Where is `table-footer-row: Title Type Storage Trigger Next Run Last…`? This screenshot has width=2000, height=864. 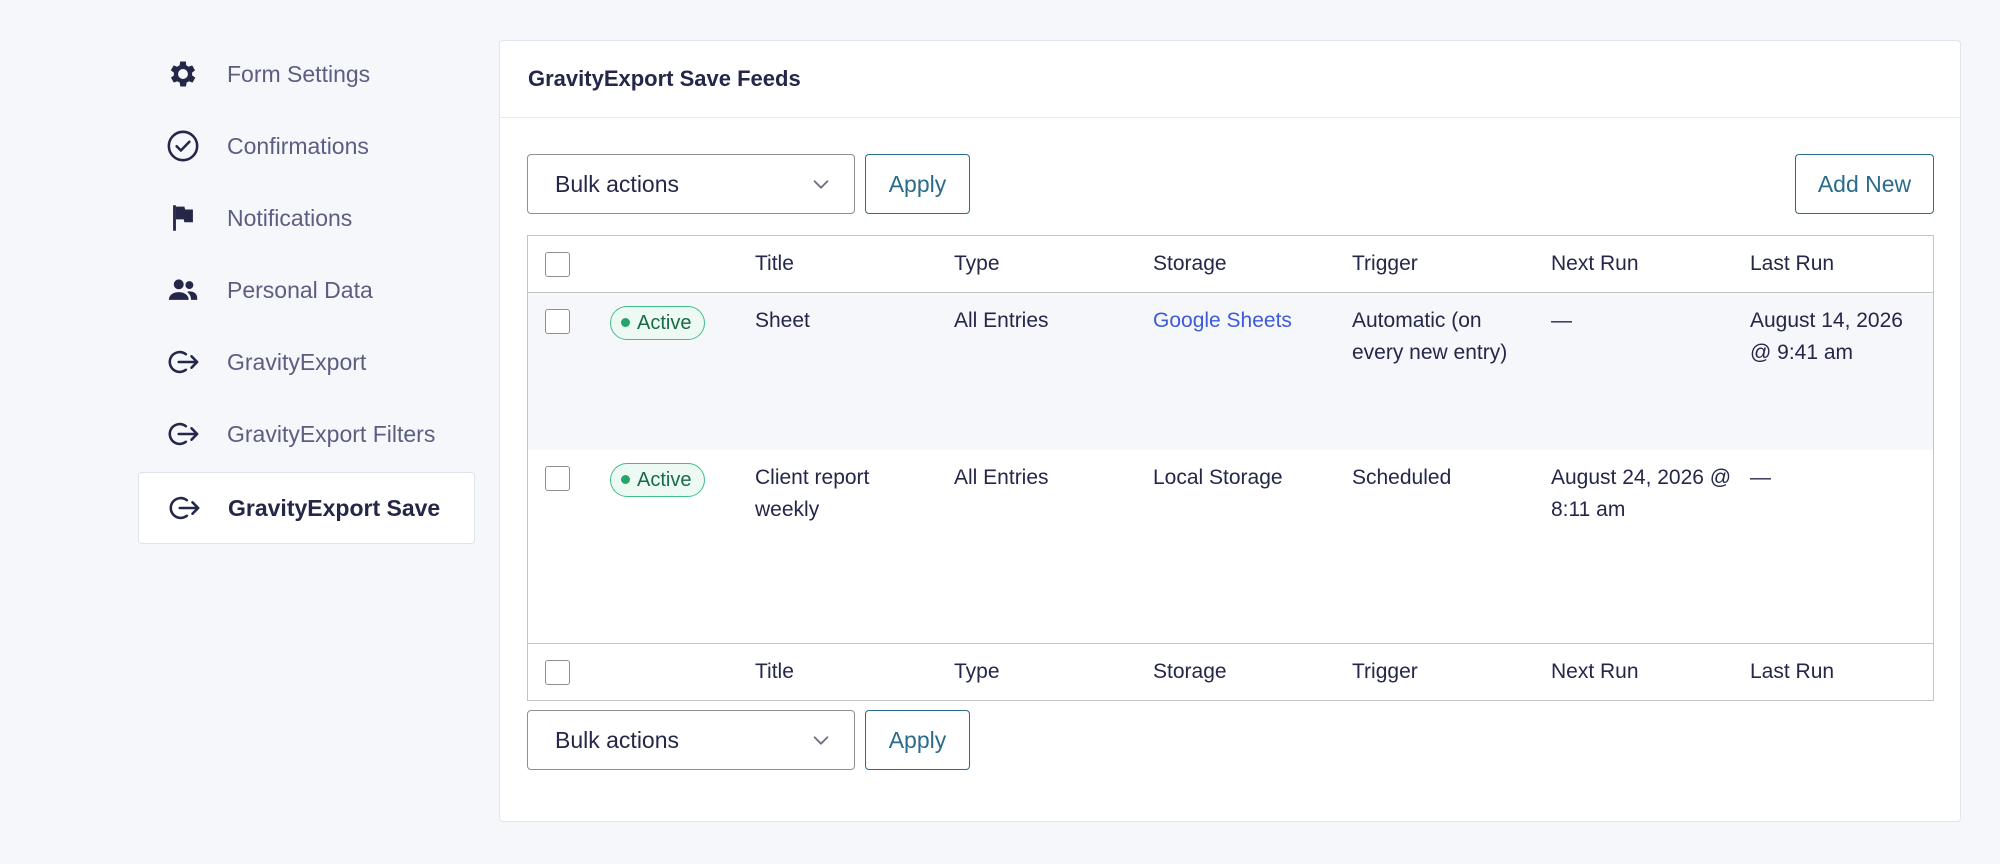
table-footer-row: Title Type Storage Trigger Next Run Last… is located at coordinates (1230, 671).